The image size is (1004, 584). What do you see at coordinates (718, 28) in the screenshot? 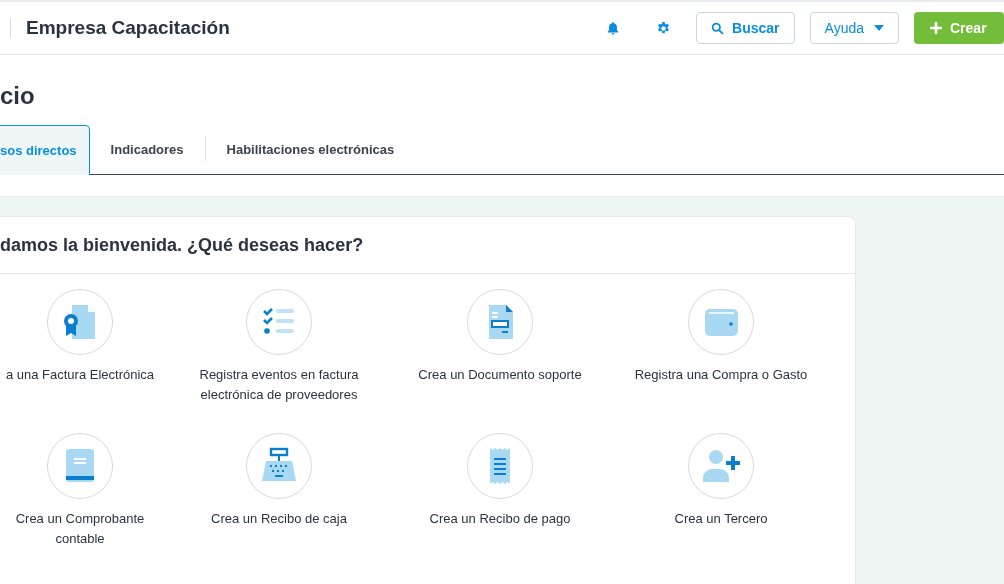
I see `search-icon` at bounding box center [718, 28].